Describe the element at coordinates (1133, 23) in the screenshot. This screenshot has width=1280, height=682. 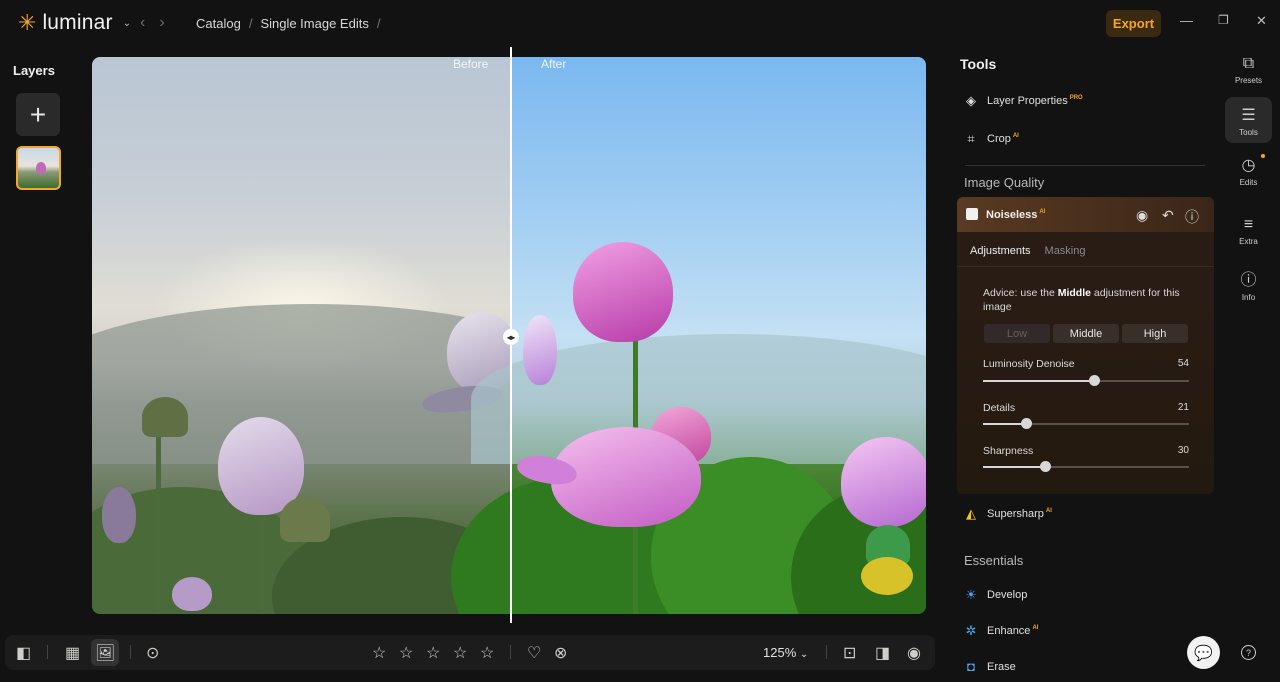
I see `export-button: Export` at that location.